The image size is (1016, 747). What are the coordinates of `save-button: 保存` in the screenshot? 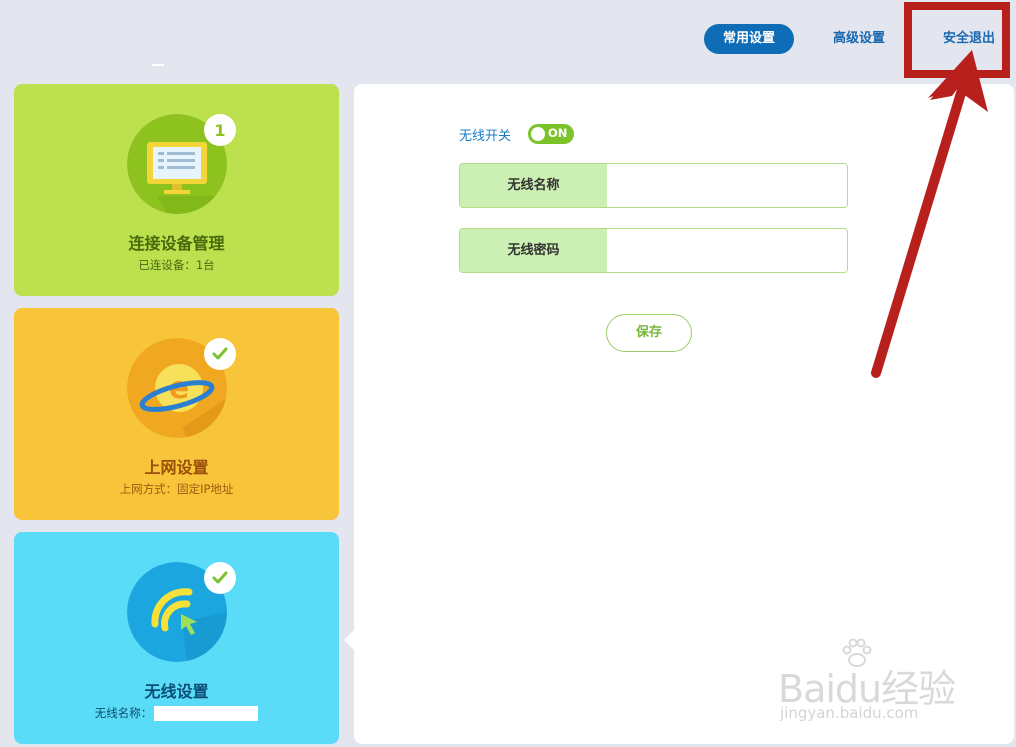 It's located at (649, 333).